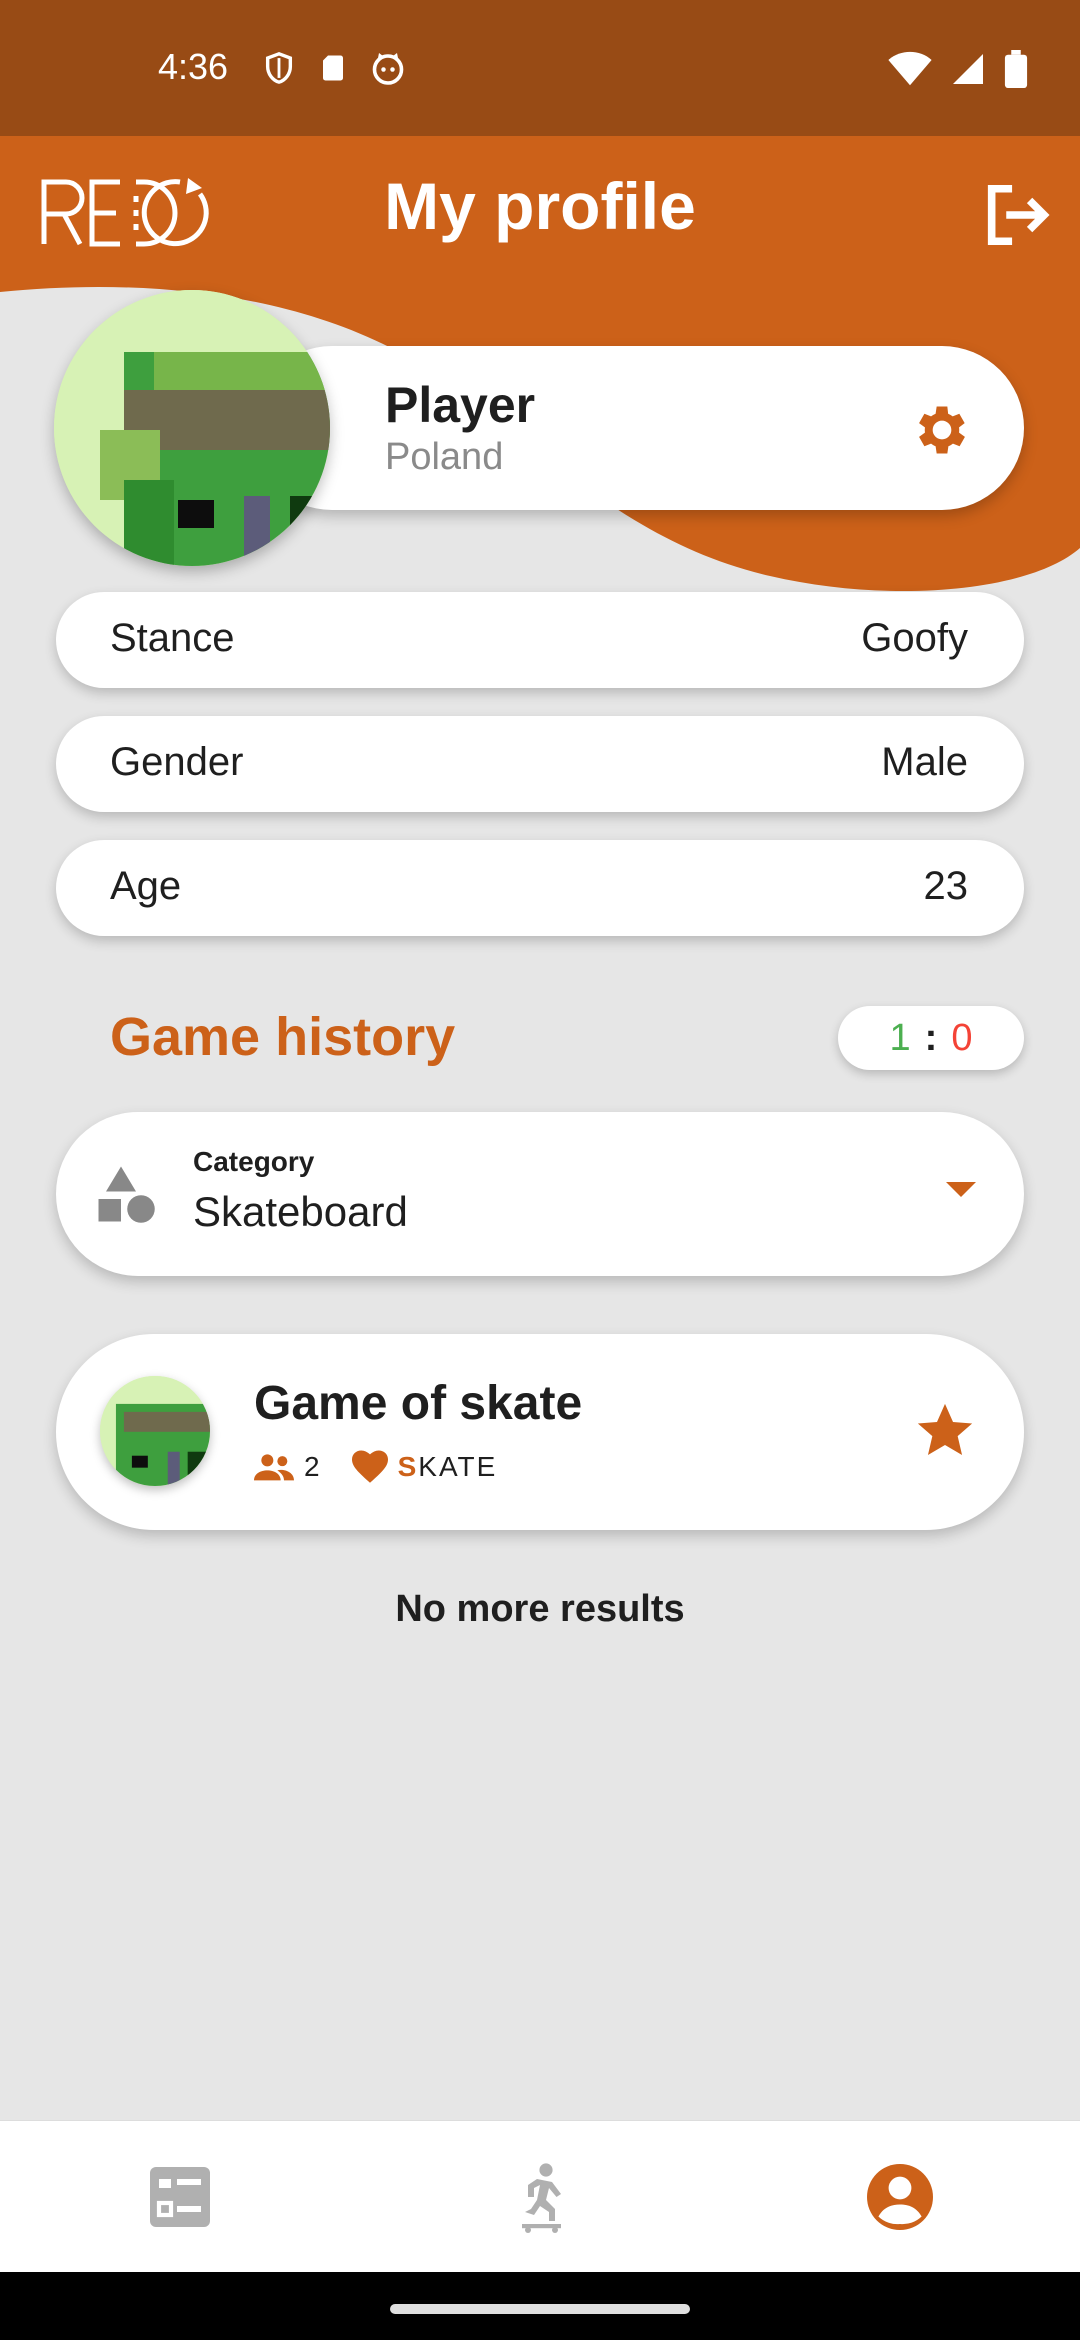 This screenshot has width=1080, height=2340. Describe the element at coordinates (146, 886) in the screenshot. I see `info-label: Age` at that location.